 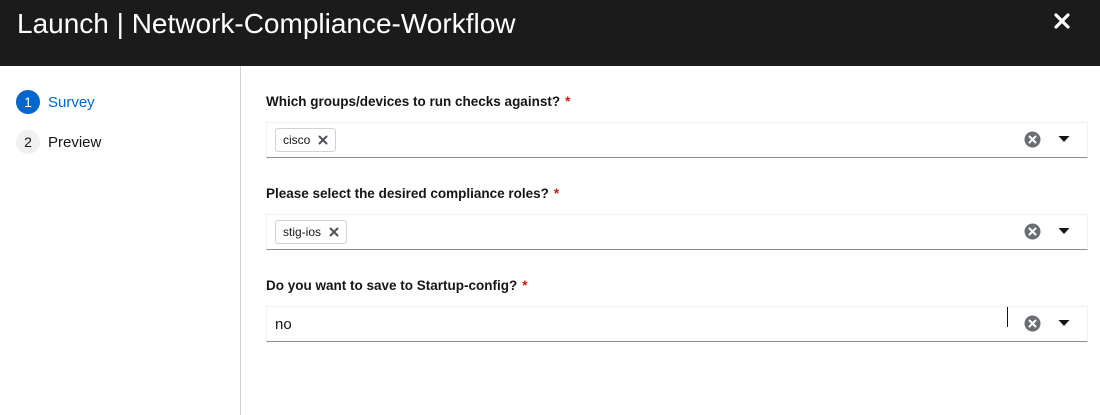 I want to click on startup-config-input, so click(x=637, y=324).